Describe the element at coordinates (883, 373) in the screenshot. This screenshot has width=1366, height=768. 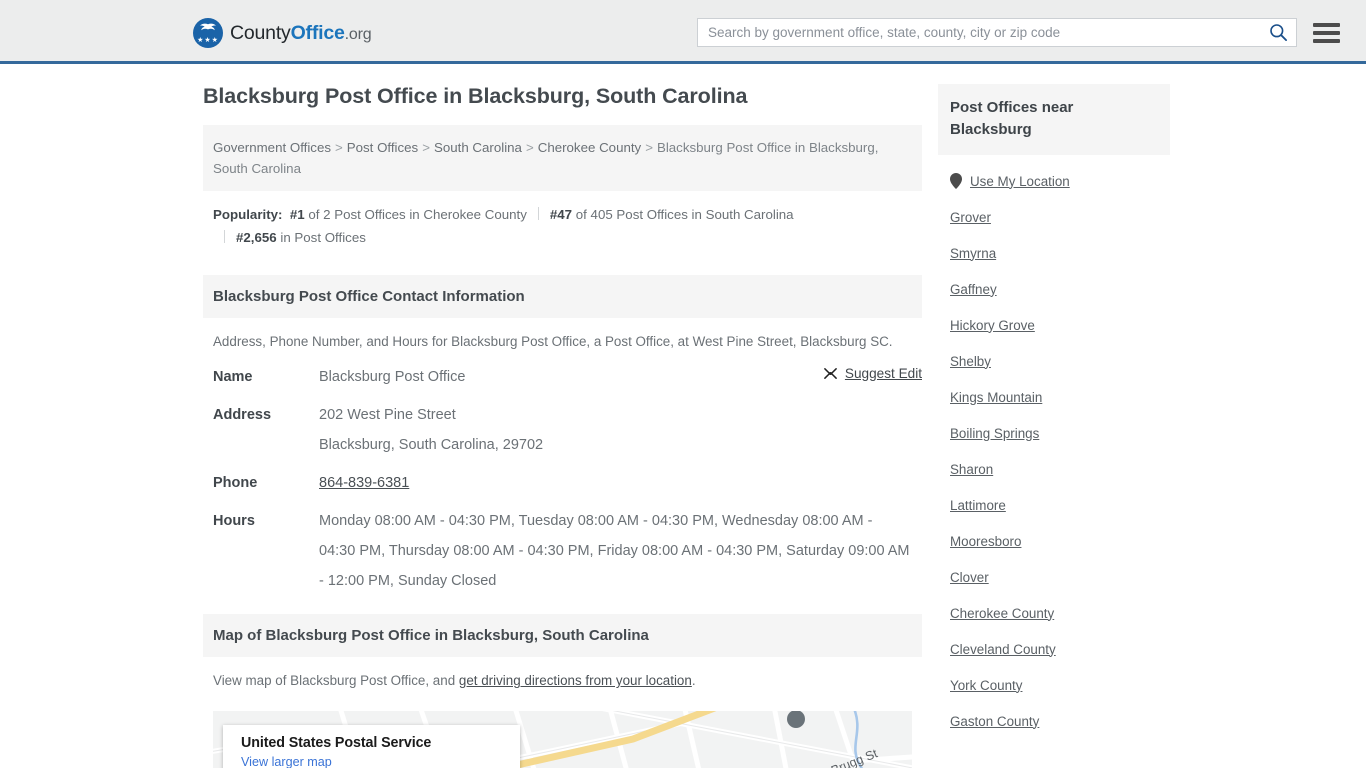
I see `suggest-edit-label: Suggest Edit` at that location.